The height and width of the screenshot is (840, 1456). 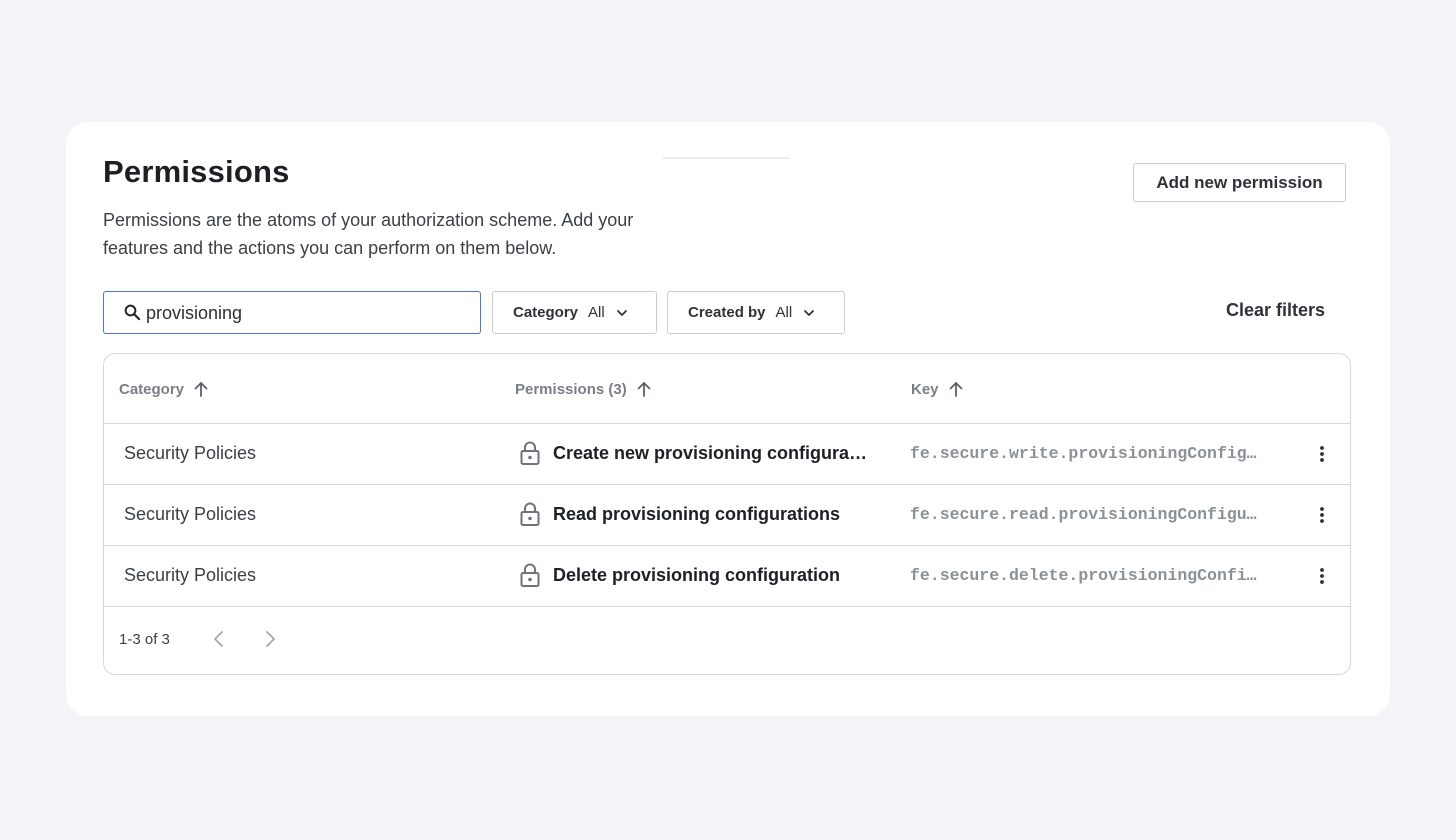 What do you see at coordinates (144, 639) in the screenshot?
I see `pagination-range: 1-3 of 3` at bounding box center [144, 639].